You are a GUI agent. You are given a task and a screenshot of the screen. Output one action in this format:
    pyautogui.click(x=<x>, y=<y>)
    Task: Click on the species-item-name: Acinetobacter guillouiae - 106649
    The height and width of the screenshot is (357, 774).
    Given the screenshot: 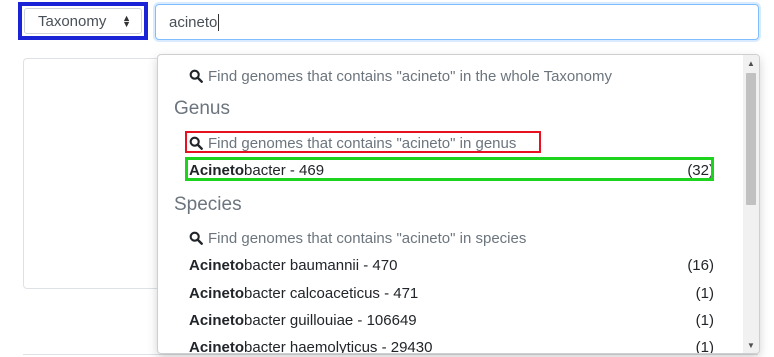 What is the action you would take?
    pyautogui.click(x=303, y=320)
    